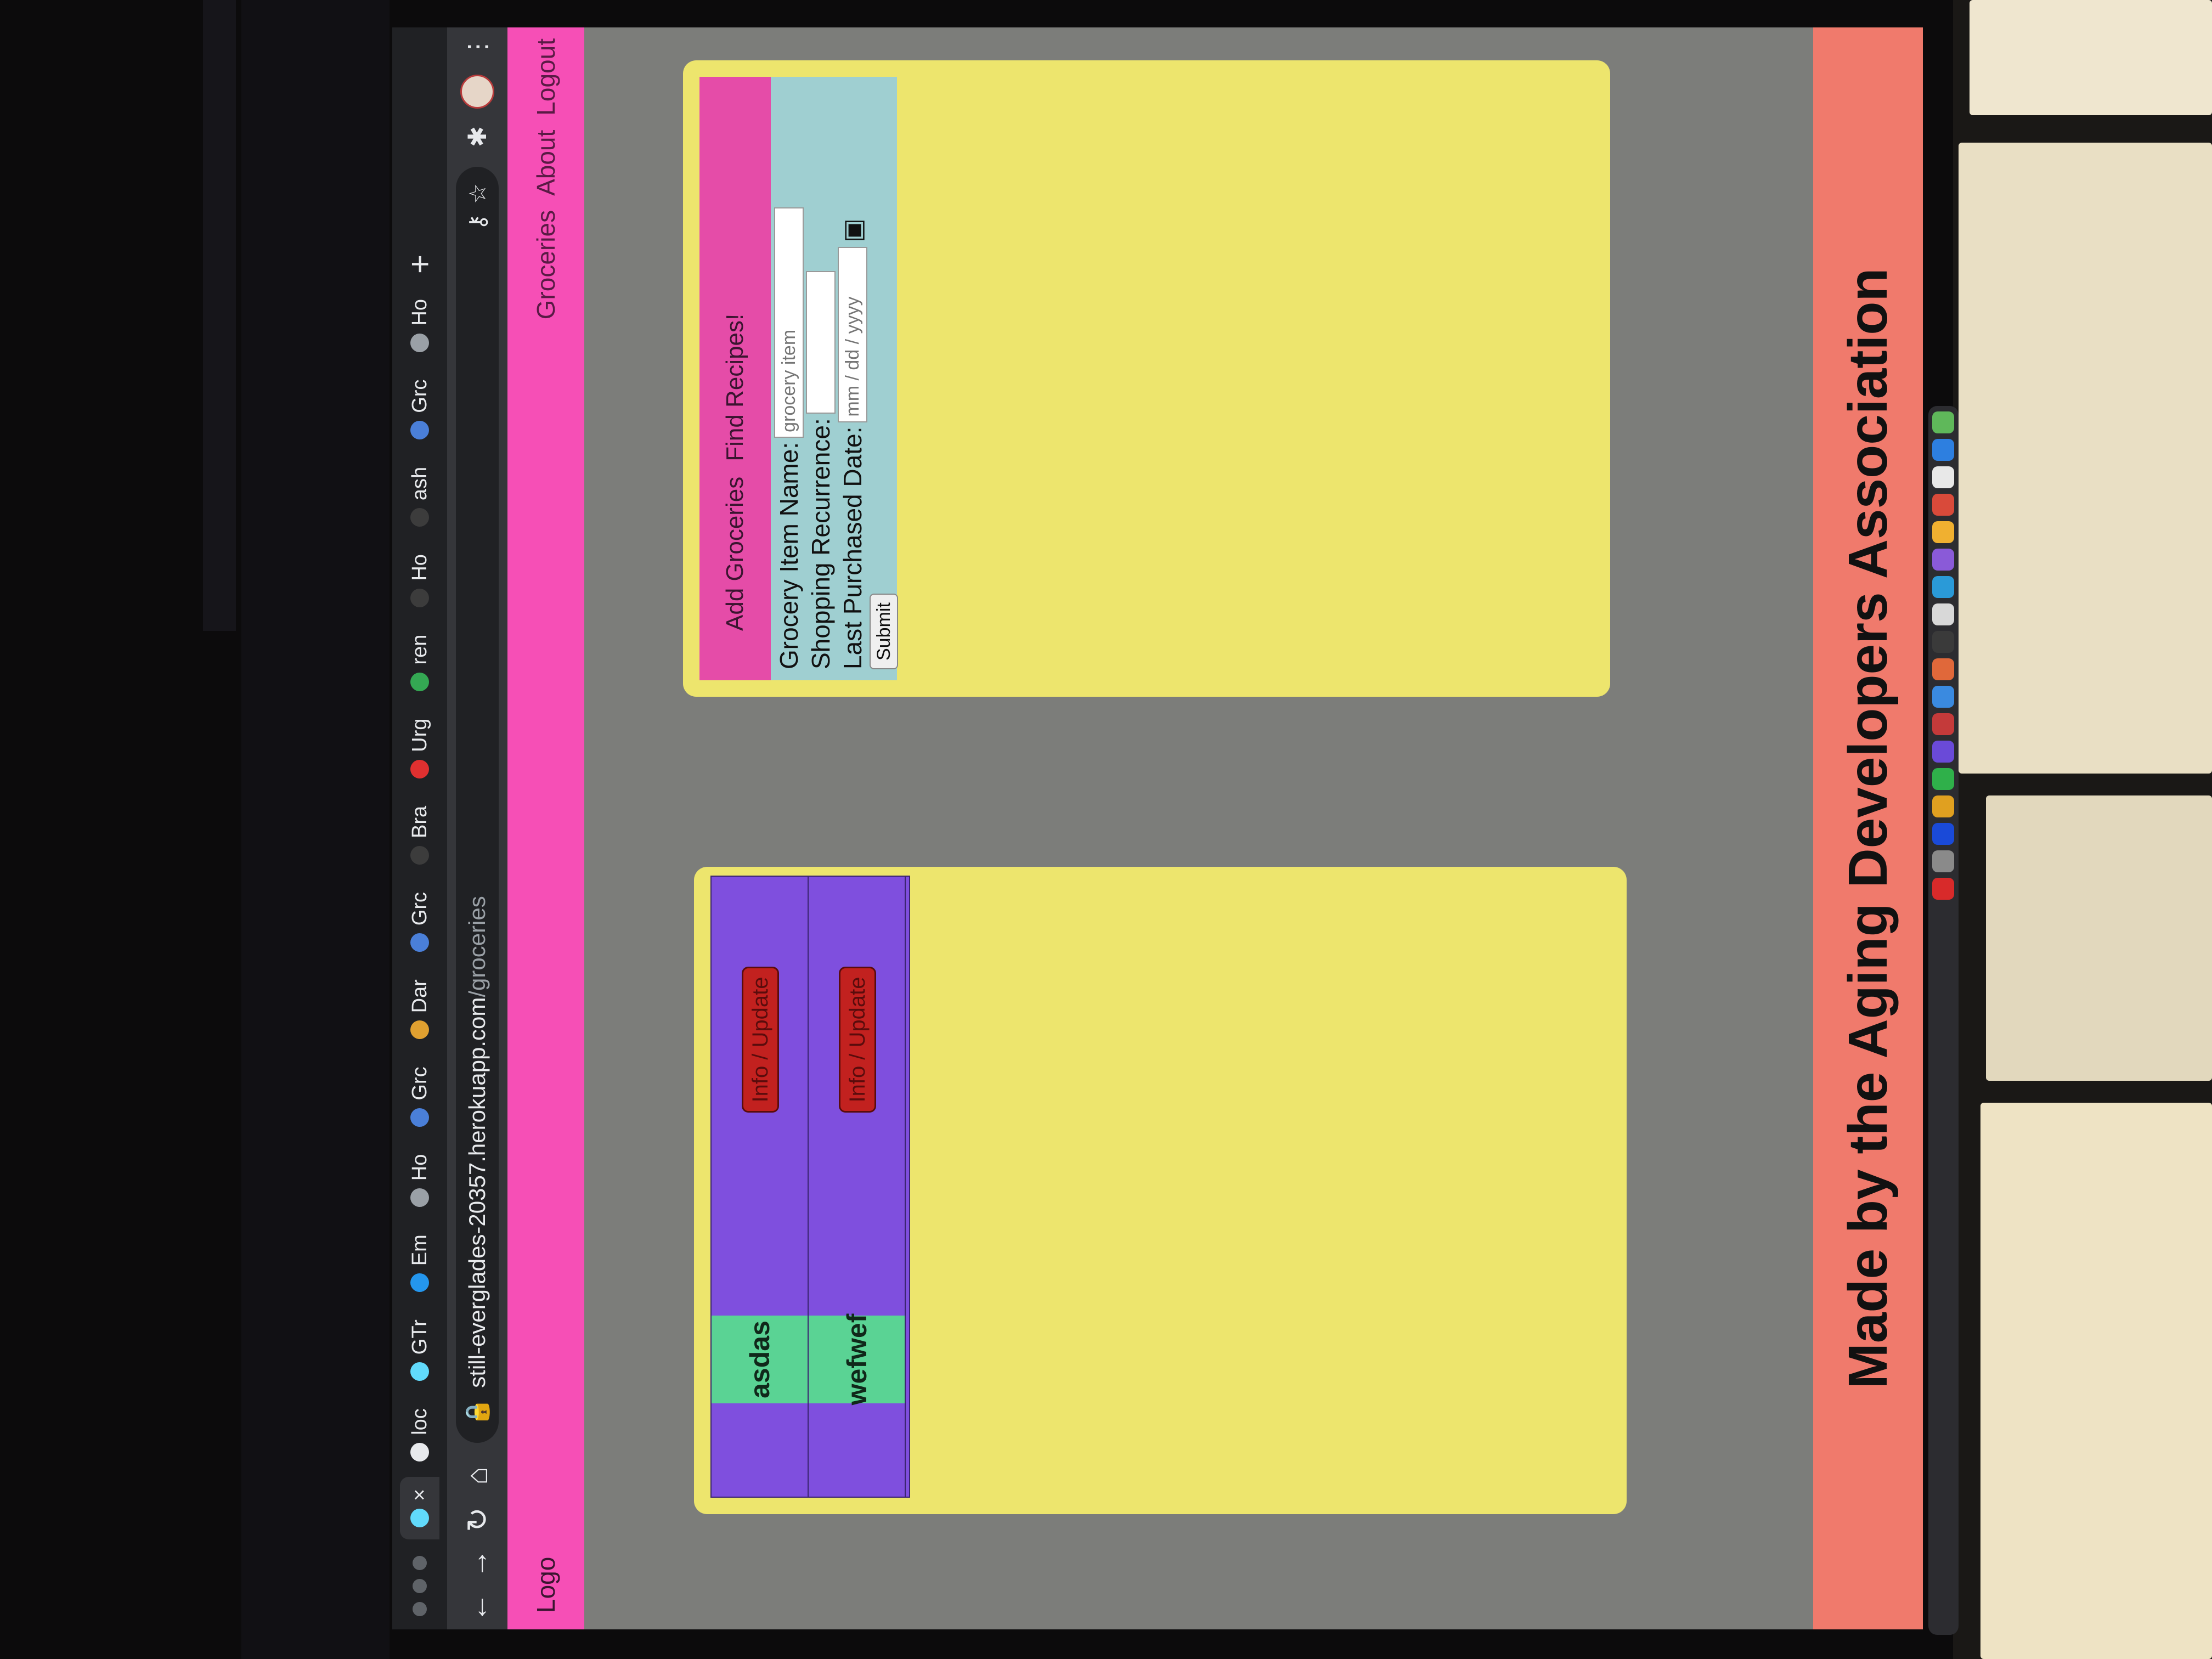 This screenshot has width=2212, height=1659. I want to click on forward-arrow-icon: →, so click(477, 1564).